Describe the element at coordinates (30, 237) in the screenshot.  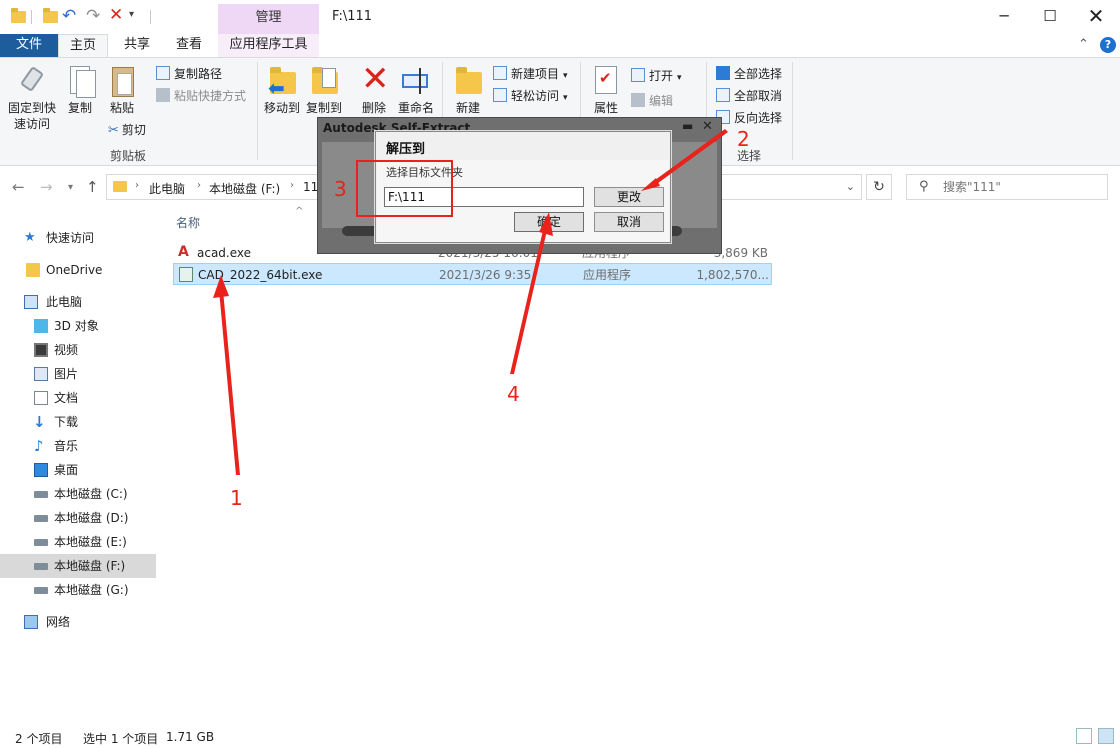
I see `star-icon: ★` at that location.